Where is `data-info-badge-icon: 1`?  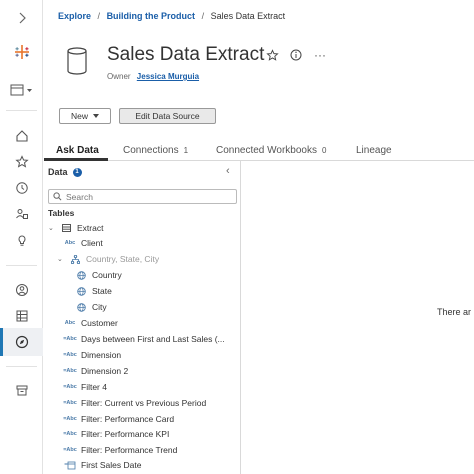 data-info-badge-icon: 1 is located at coordinates (77, 172).